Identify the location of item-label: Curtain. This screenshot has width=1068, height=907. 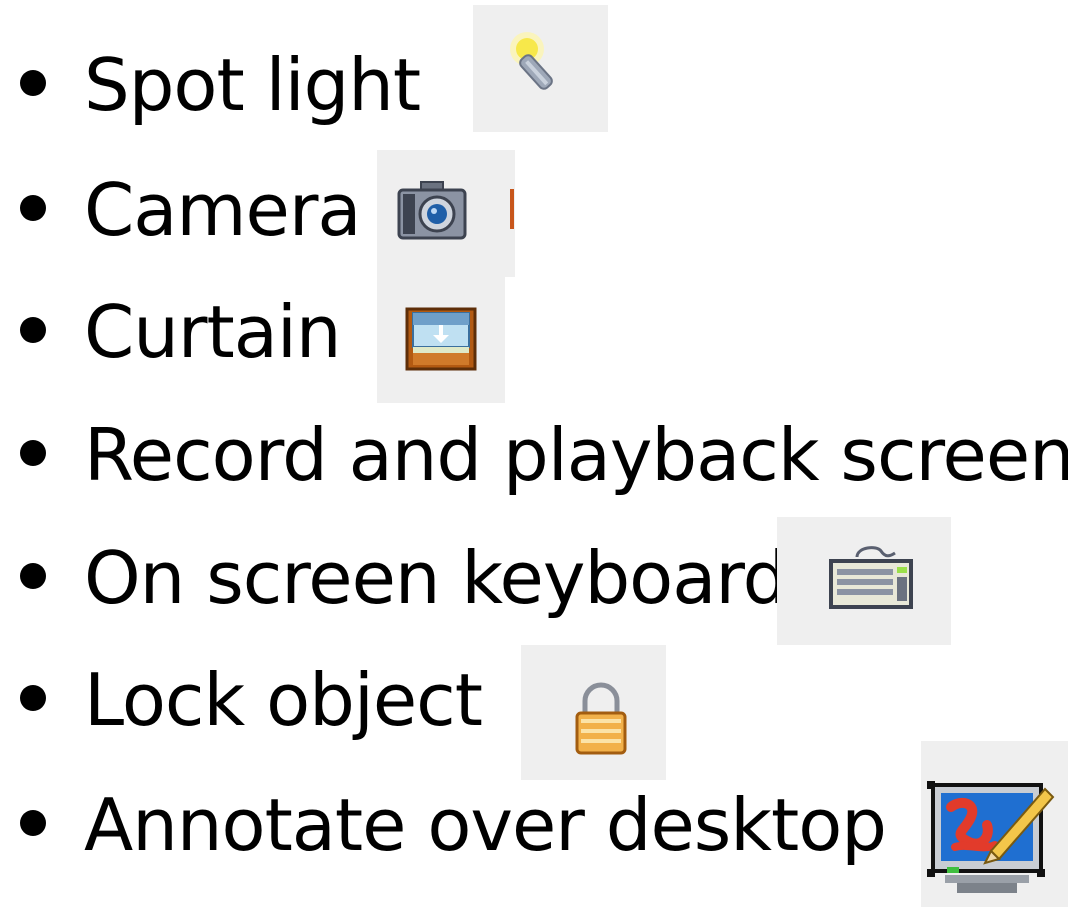
(212, 332).